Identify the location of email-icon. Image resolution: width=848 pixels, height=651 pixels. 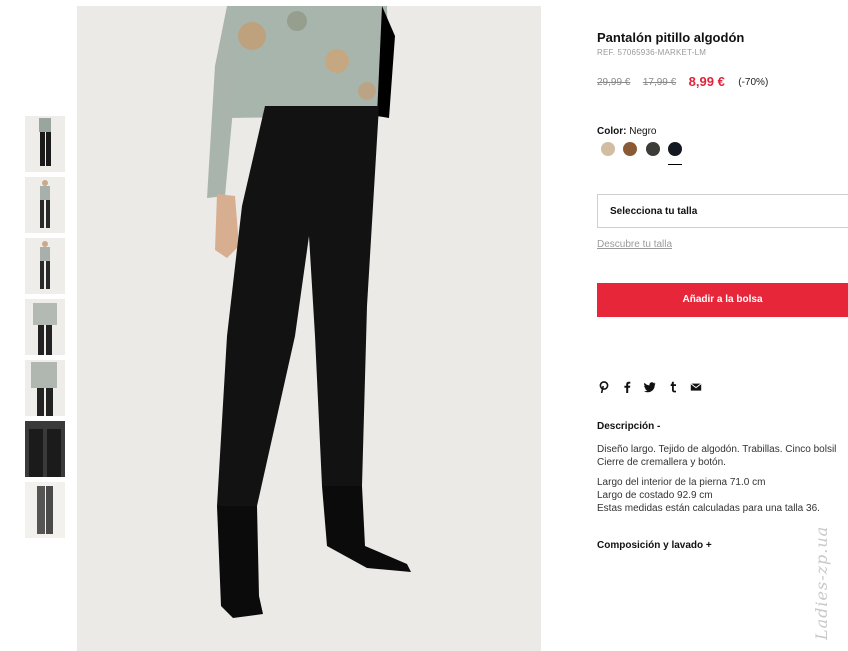
(696, 387).